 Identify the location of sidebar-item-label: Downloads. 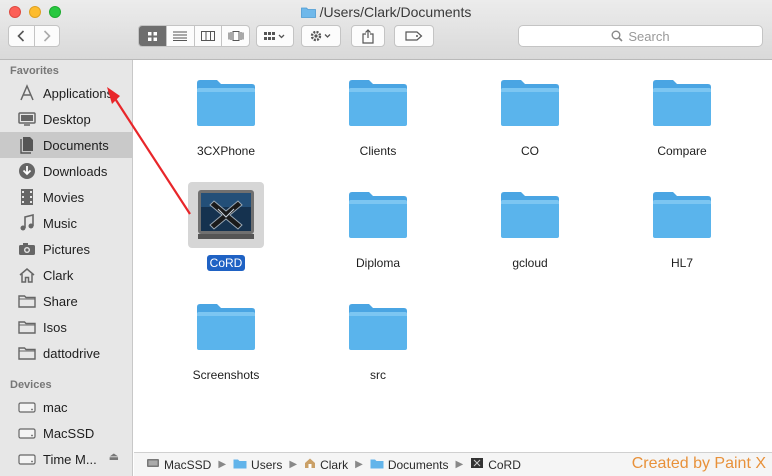
(75, 171).